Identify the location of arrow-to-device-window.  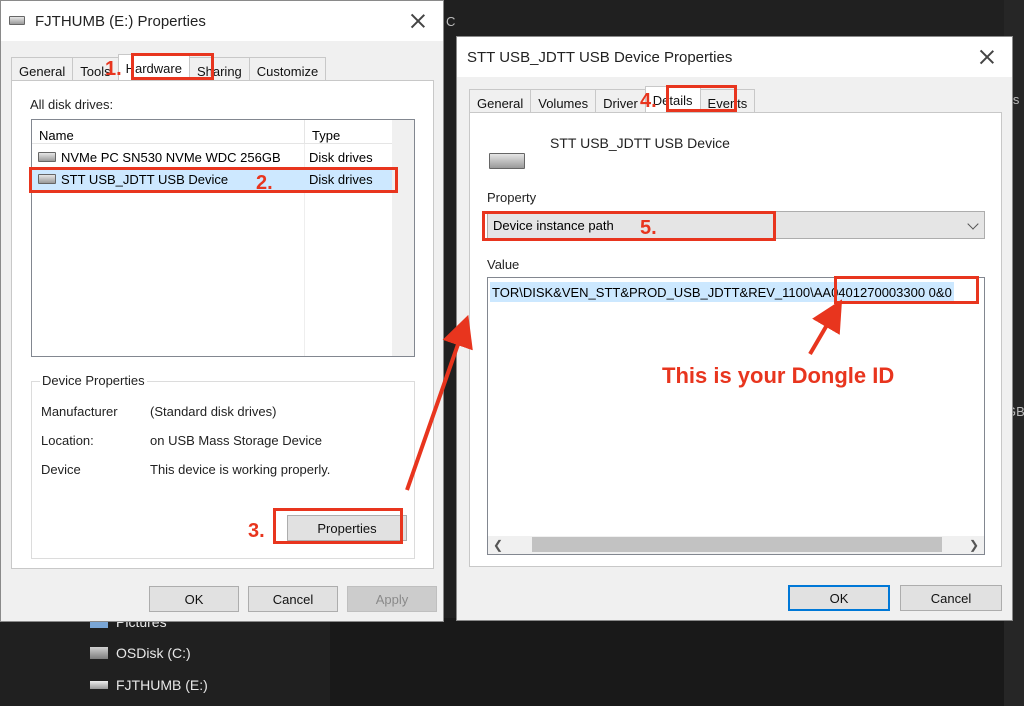
(439, 402).